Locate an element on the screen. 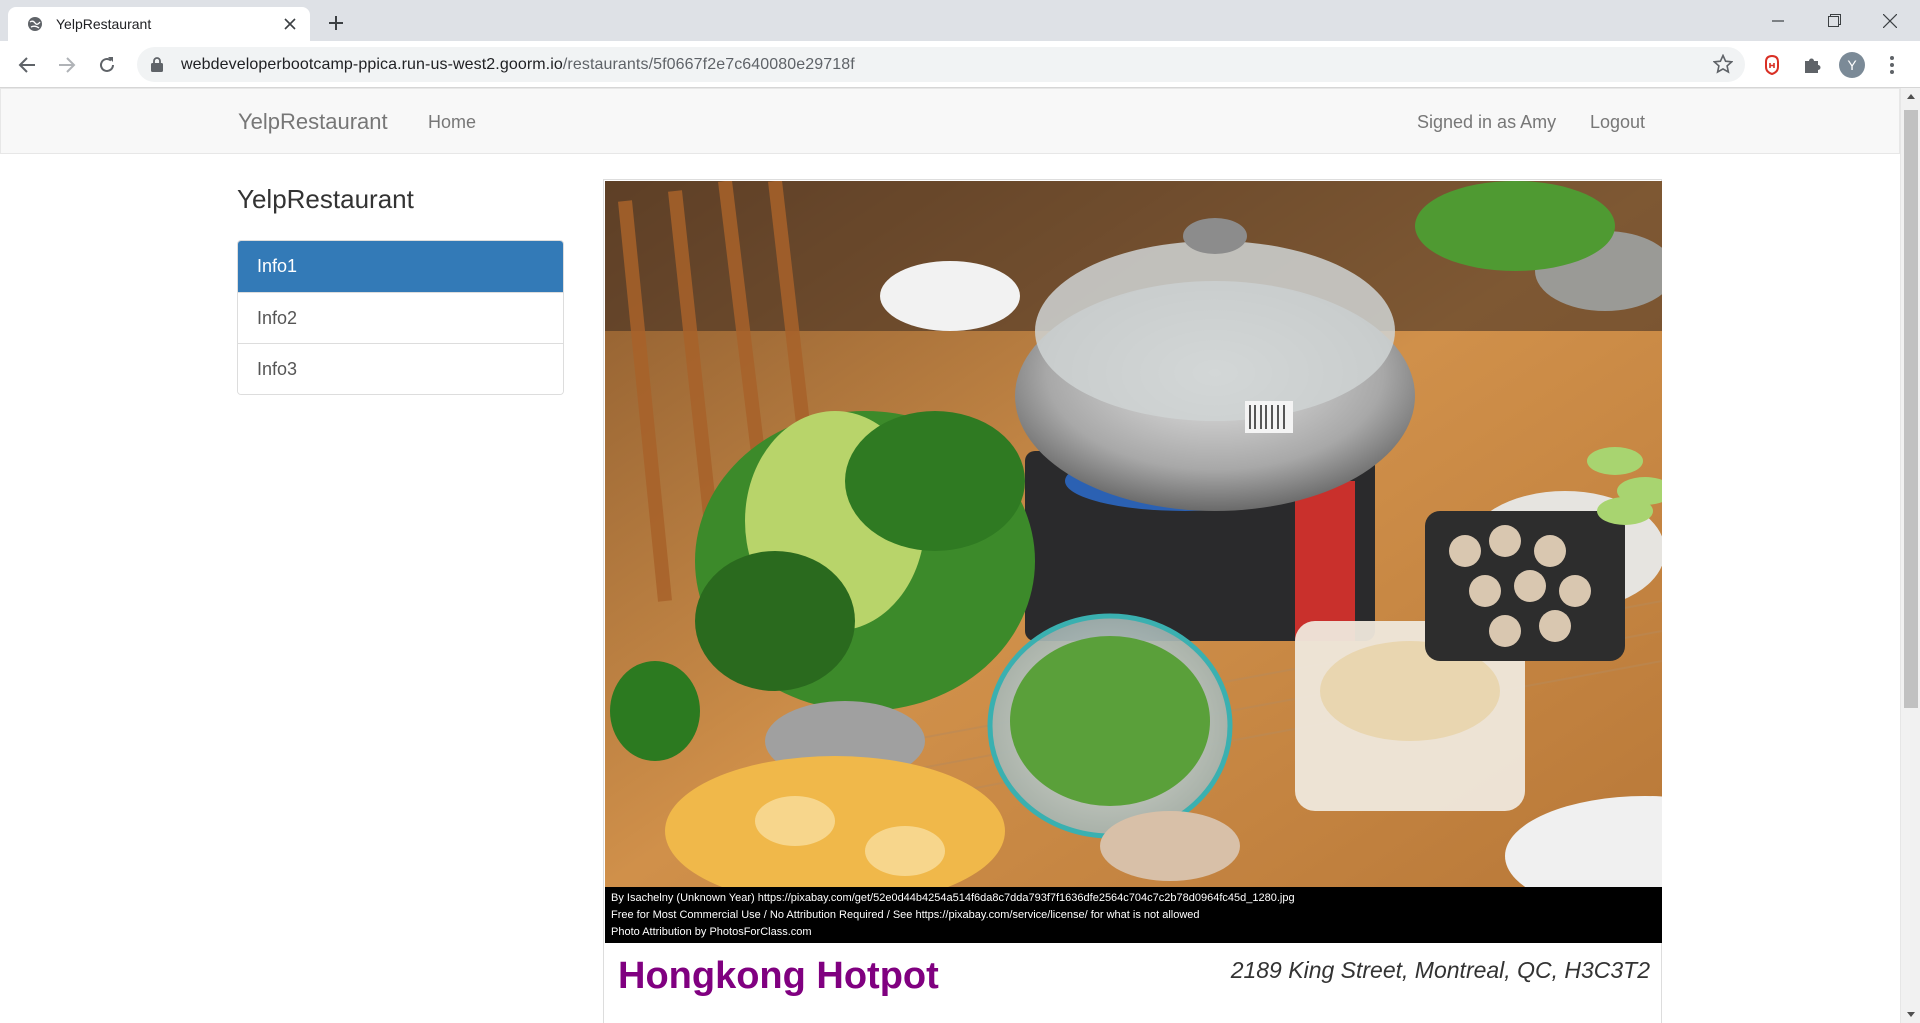 The height and width of the screenshot is (1023, 1920). restore-icon is located at coordinates (1834, 20).